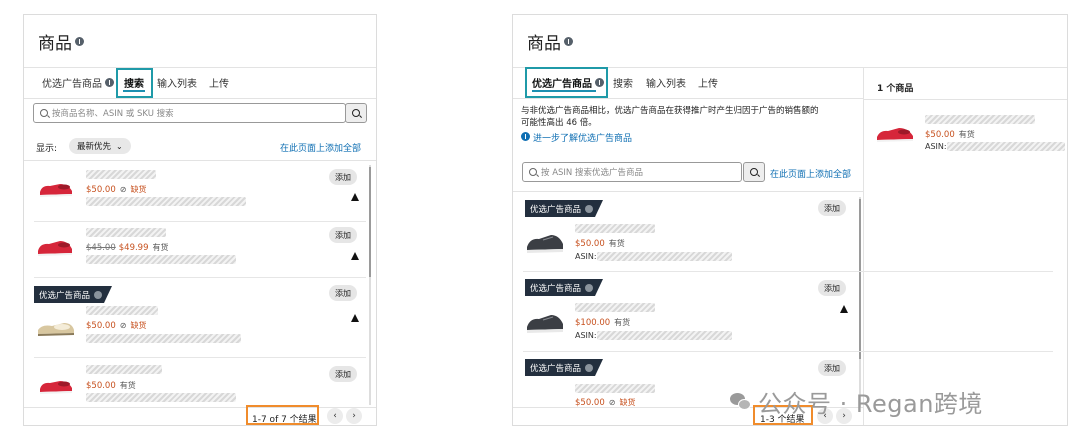 This screenshot has height=440, width=1080. I want to click on list-item: $50.00 有货 添加, so click(200, 383).